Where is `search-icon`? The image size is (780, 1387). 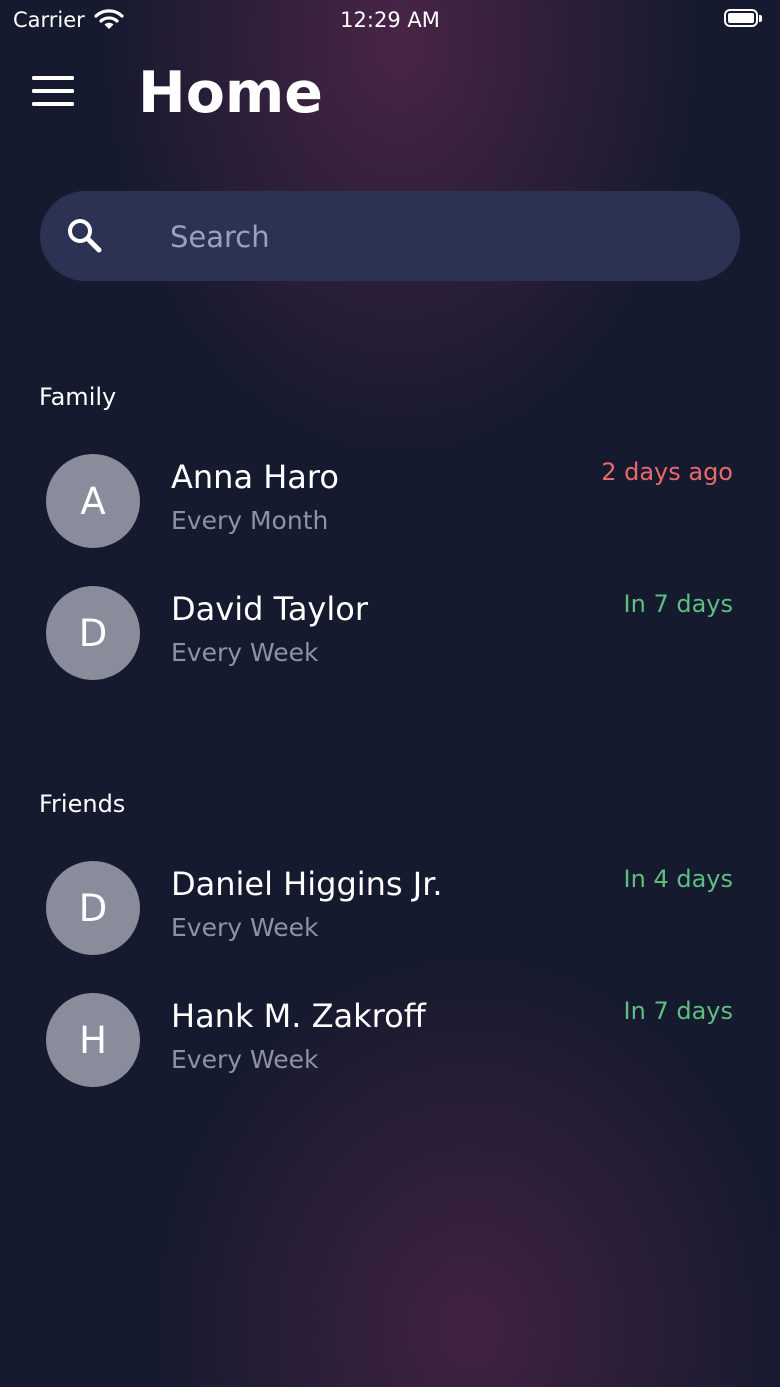 search-icon is located at coordinates (85, 238).